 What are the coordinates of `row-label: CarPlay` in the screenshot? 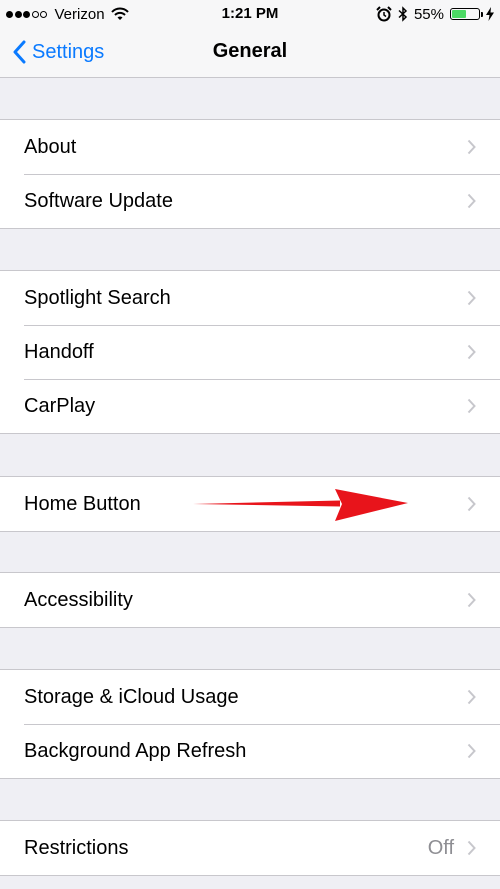 It's located at (60, 405).